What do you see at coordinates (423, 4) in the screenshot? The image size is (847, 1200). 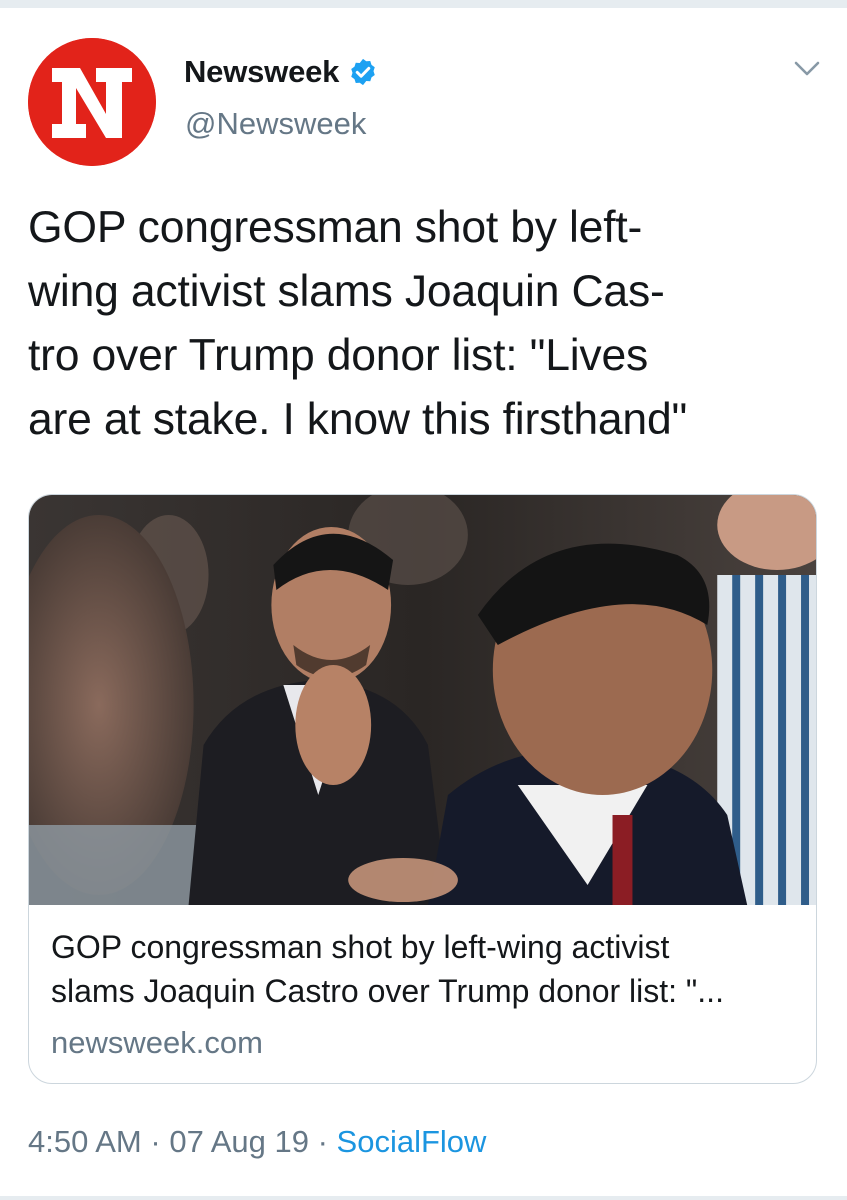 I see `top-divider` at bounding box center [423, 4].